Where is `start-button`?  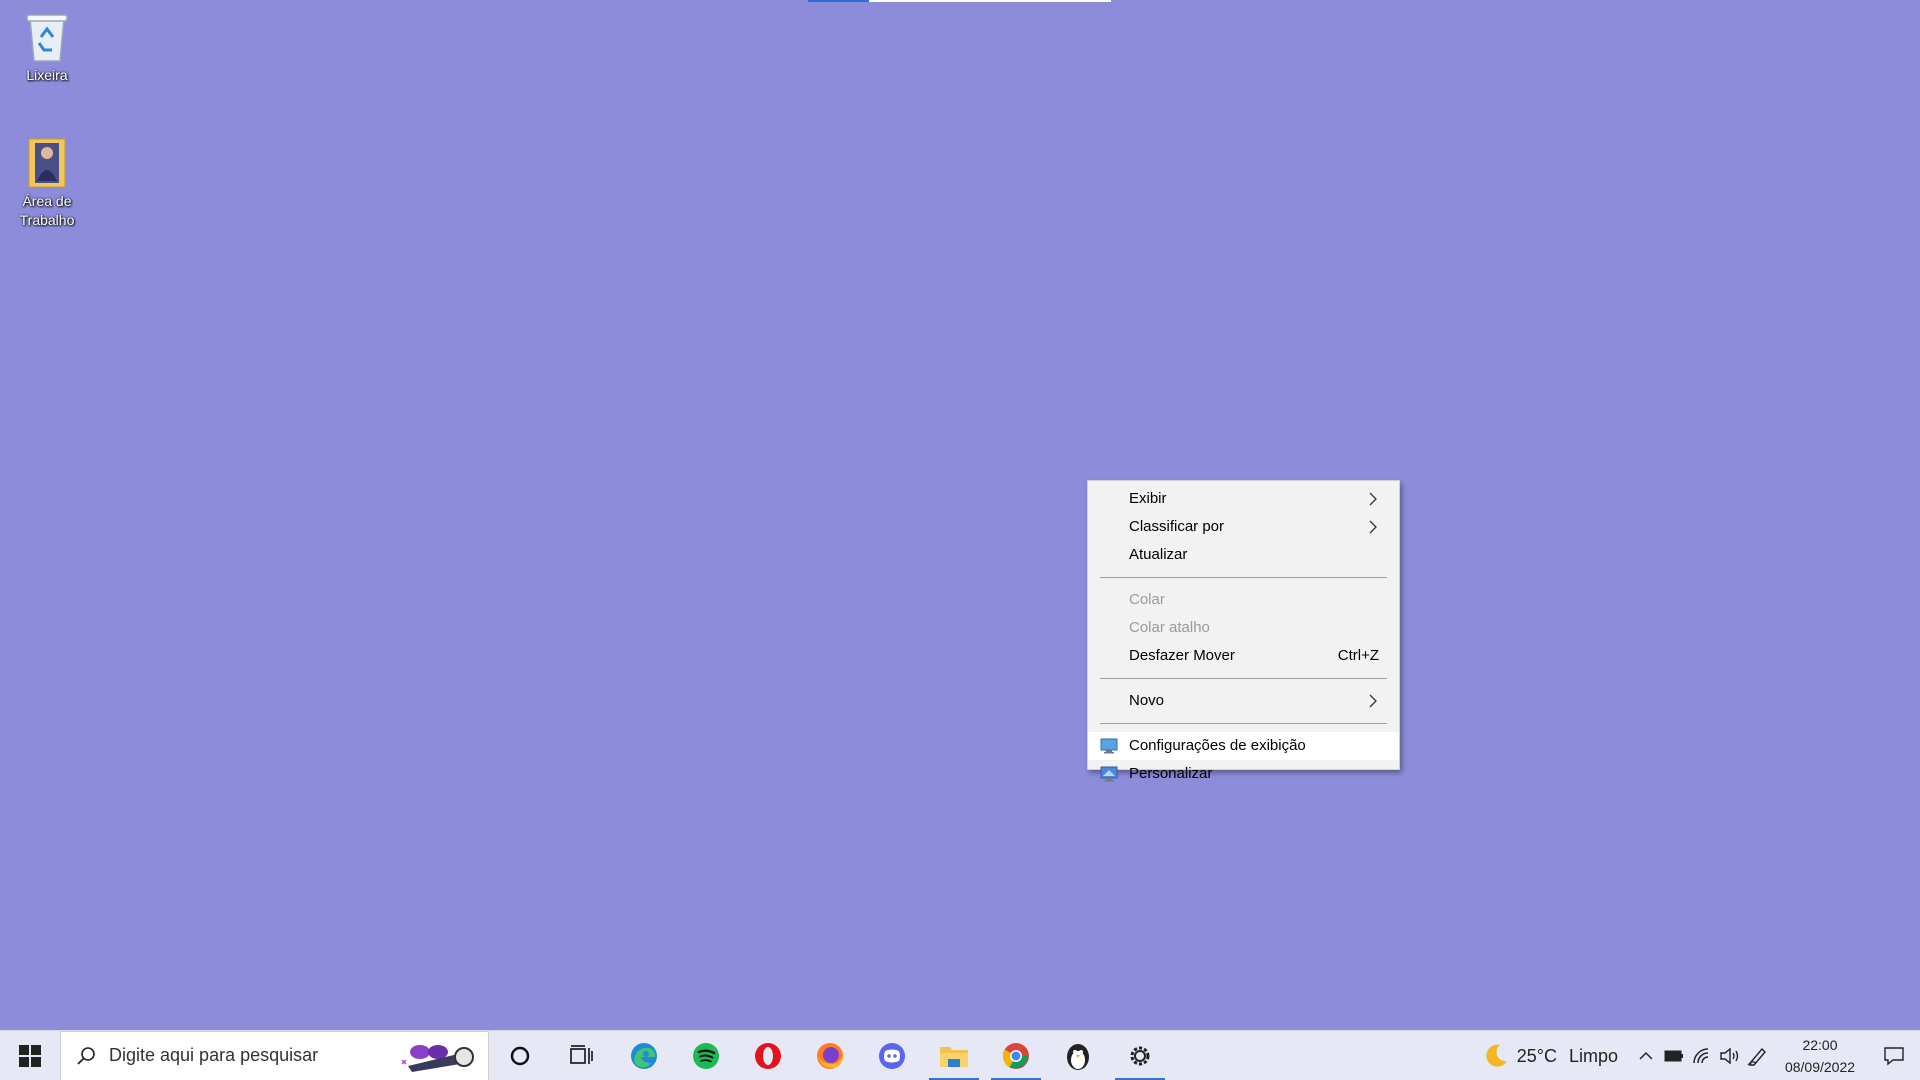 start-button is located at coordinates (30, 1055).